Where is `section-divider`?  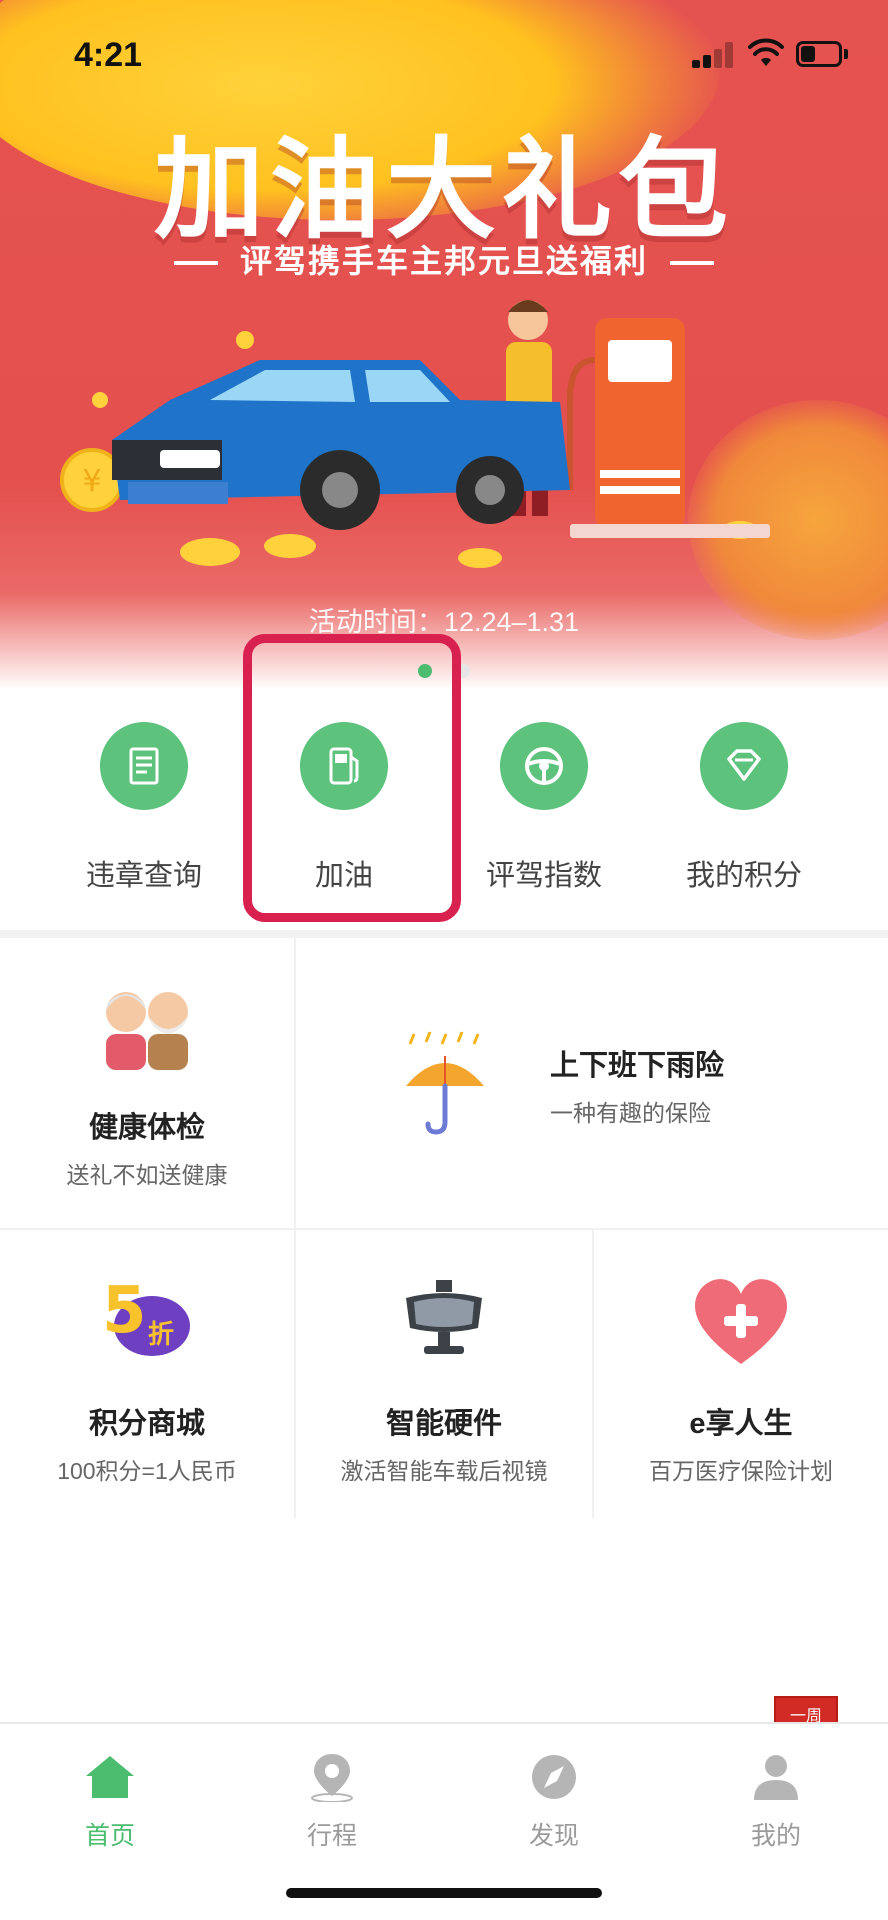 section-divider is located at coordinates (444, 934).